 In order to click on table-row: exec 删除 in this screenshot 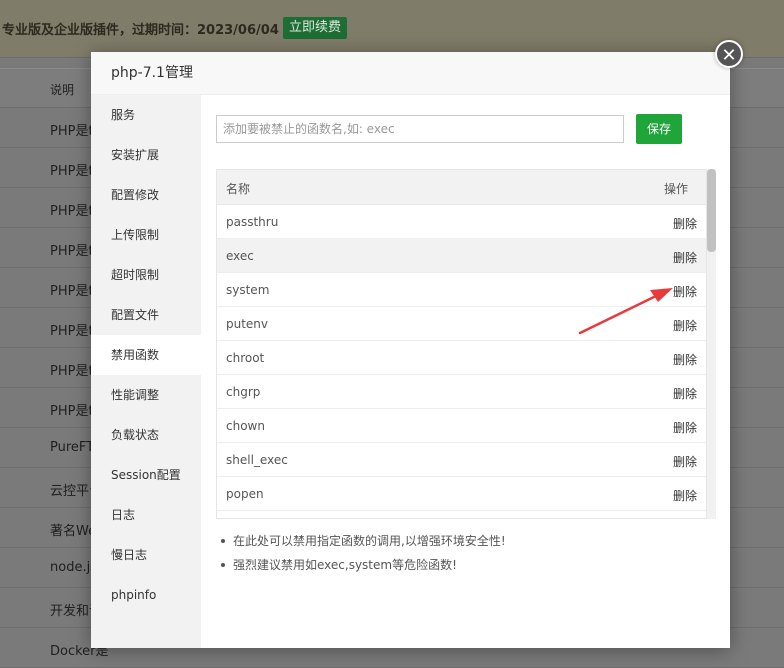, I will do `click(461, 256)`.